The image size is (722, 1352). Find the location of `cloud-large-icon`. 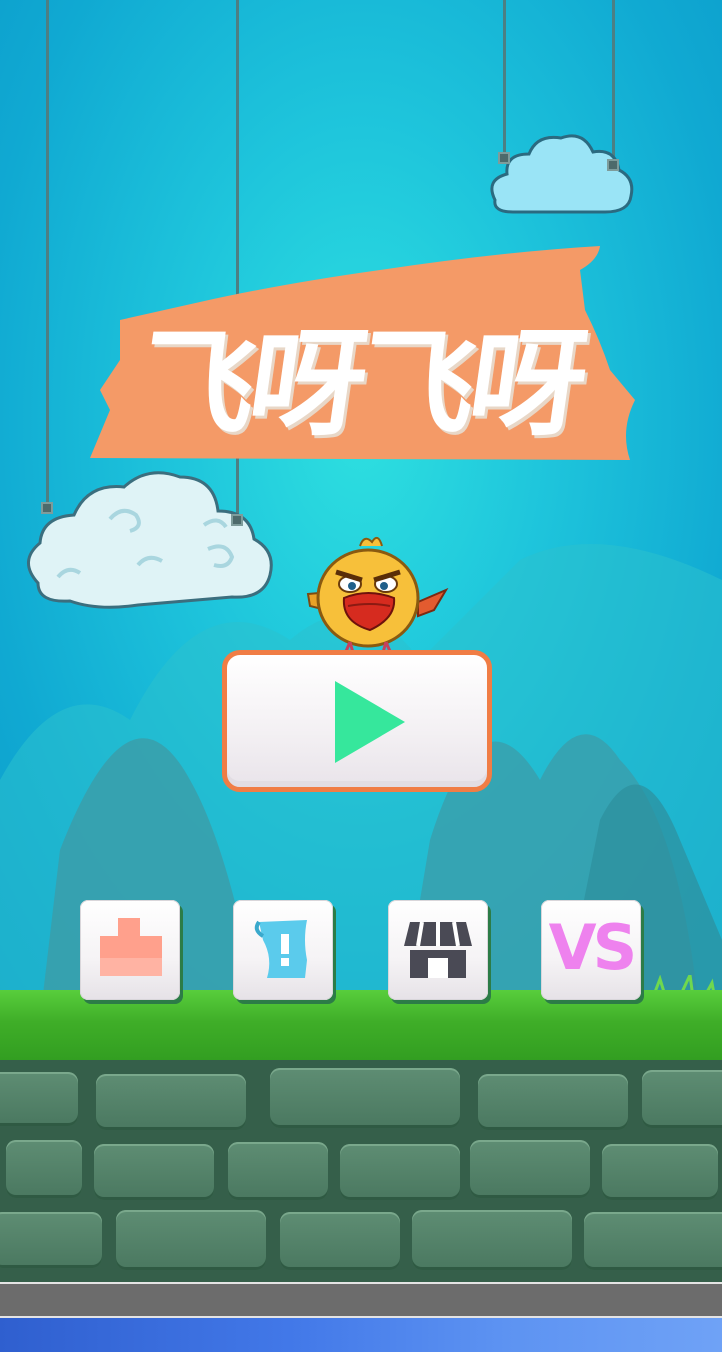

cloud-large-icon is located at coordinates (150, 540).